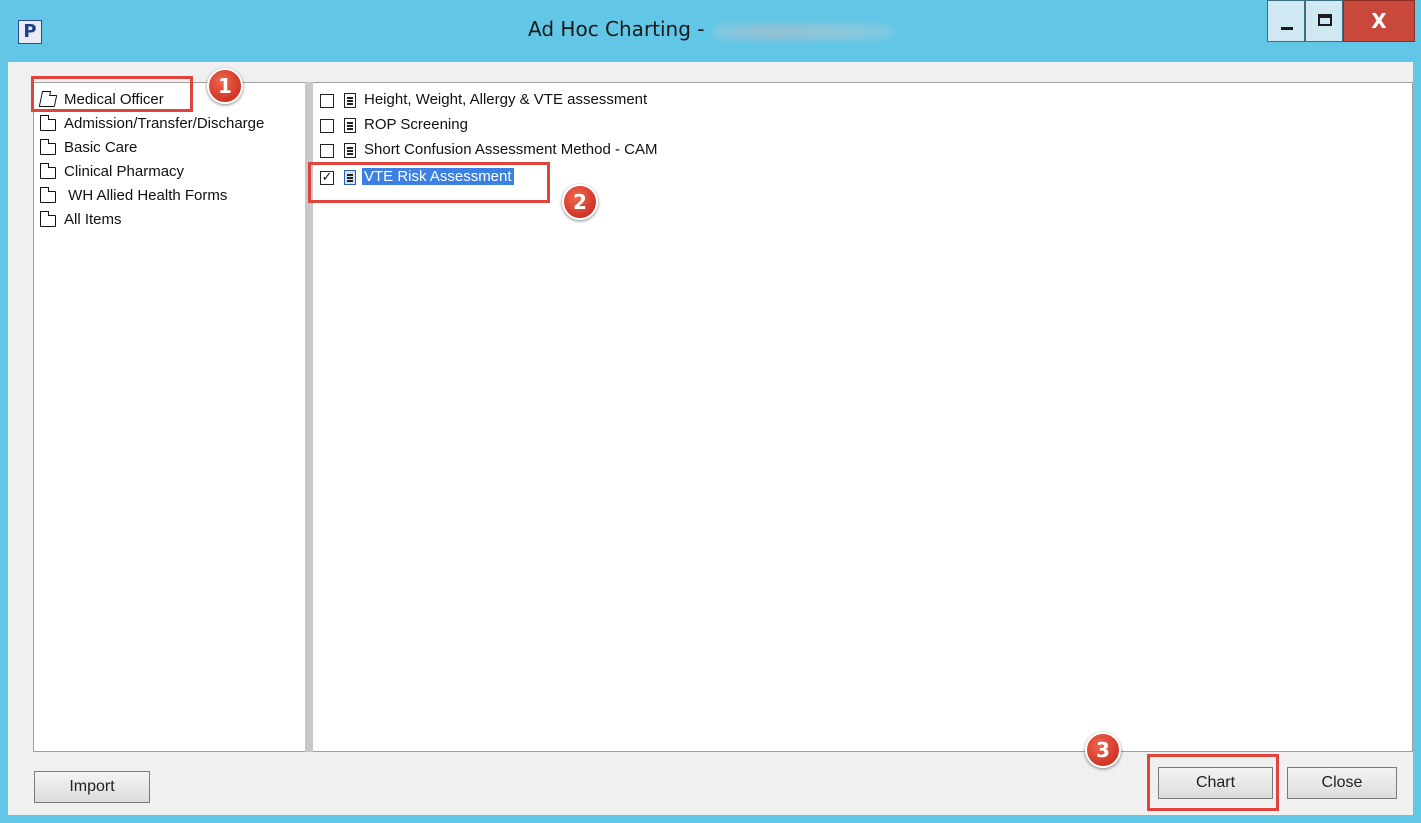  Describe the element at coordinates (1342, 783) in the screenshot. I see `close-button: Close` at that location.